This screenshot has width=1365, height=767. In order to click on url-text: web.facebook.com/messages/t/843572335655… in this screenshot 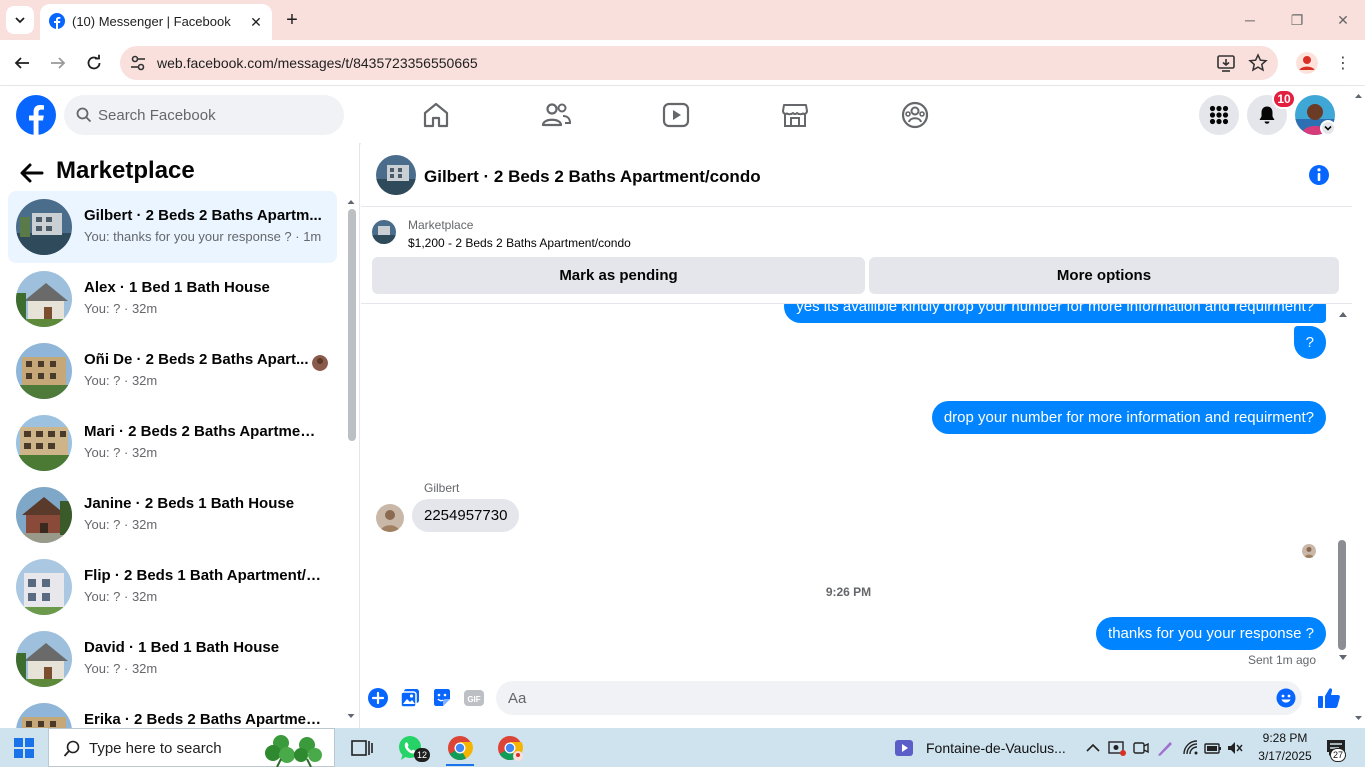, I will do `click(317, 63)`.